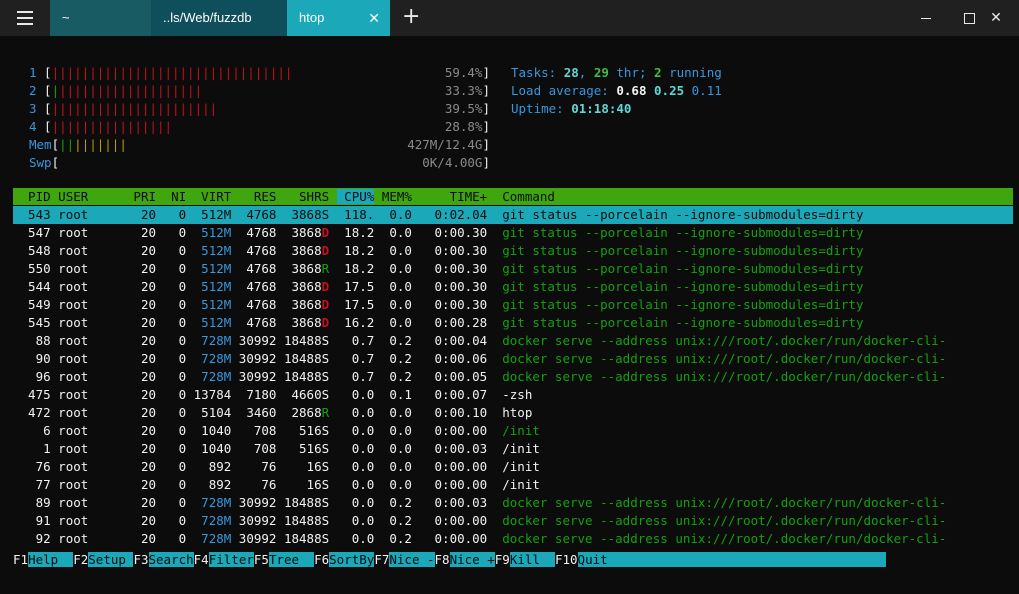  Describe the element at coordinates (472, 559) in the screenshot. I see `fkey-label-f8: Nice +` at that location.